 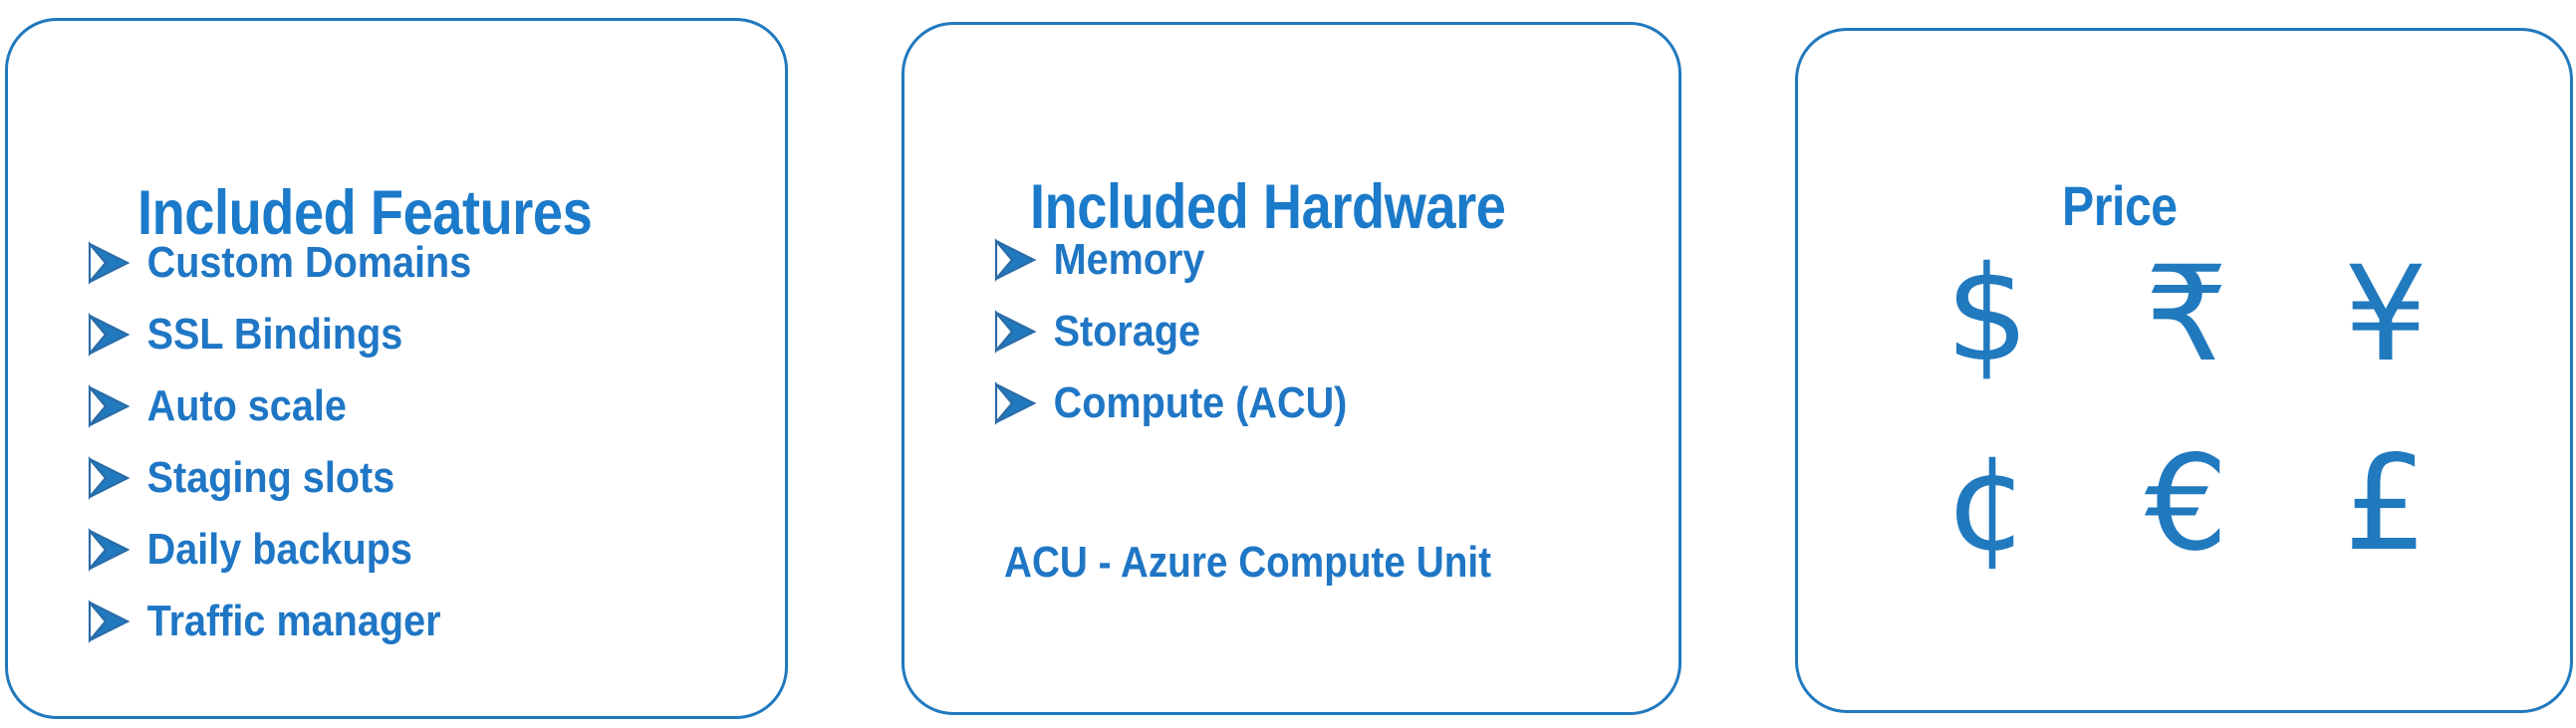 I want to click on currency-symbol-grid: $ ₹ ¥ ¢ € £, so click(x=2186, y=409).